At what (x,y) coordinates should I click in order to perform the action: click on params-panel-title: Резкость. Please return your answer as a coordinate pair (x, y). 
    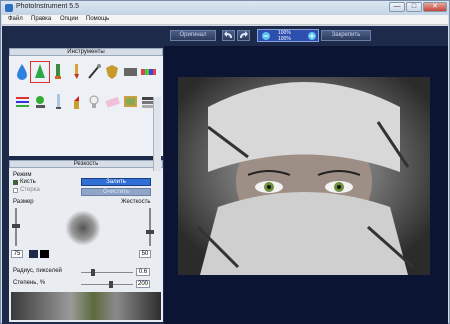
    Looking at the image, I should click on (86, 164).